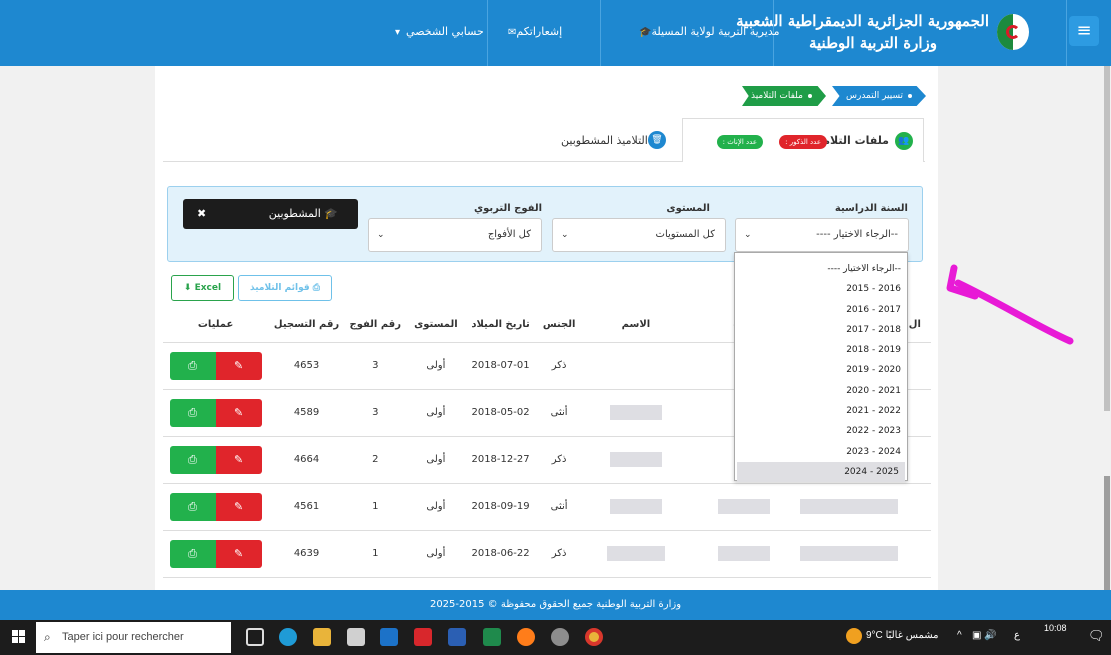 This screenshot has height=655, width=1111. I want to click on store-icon, so click(356, 637).